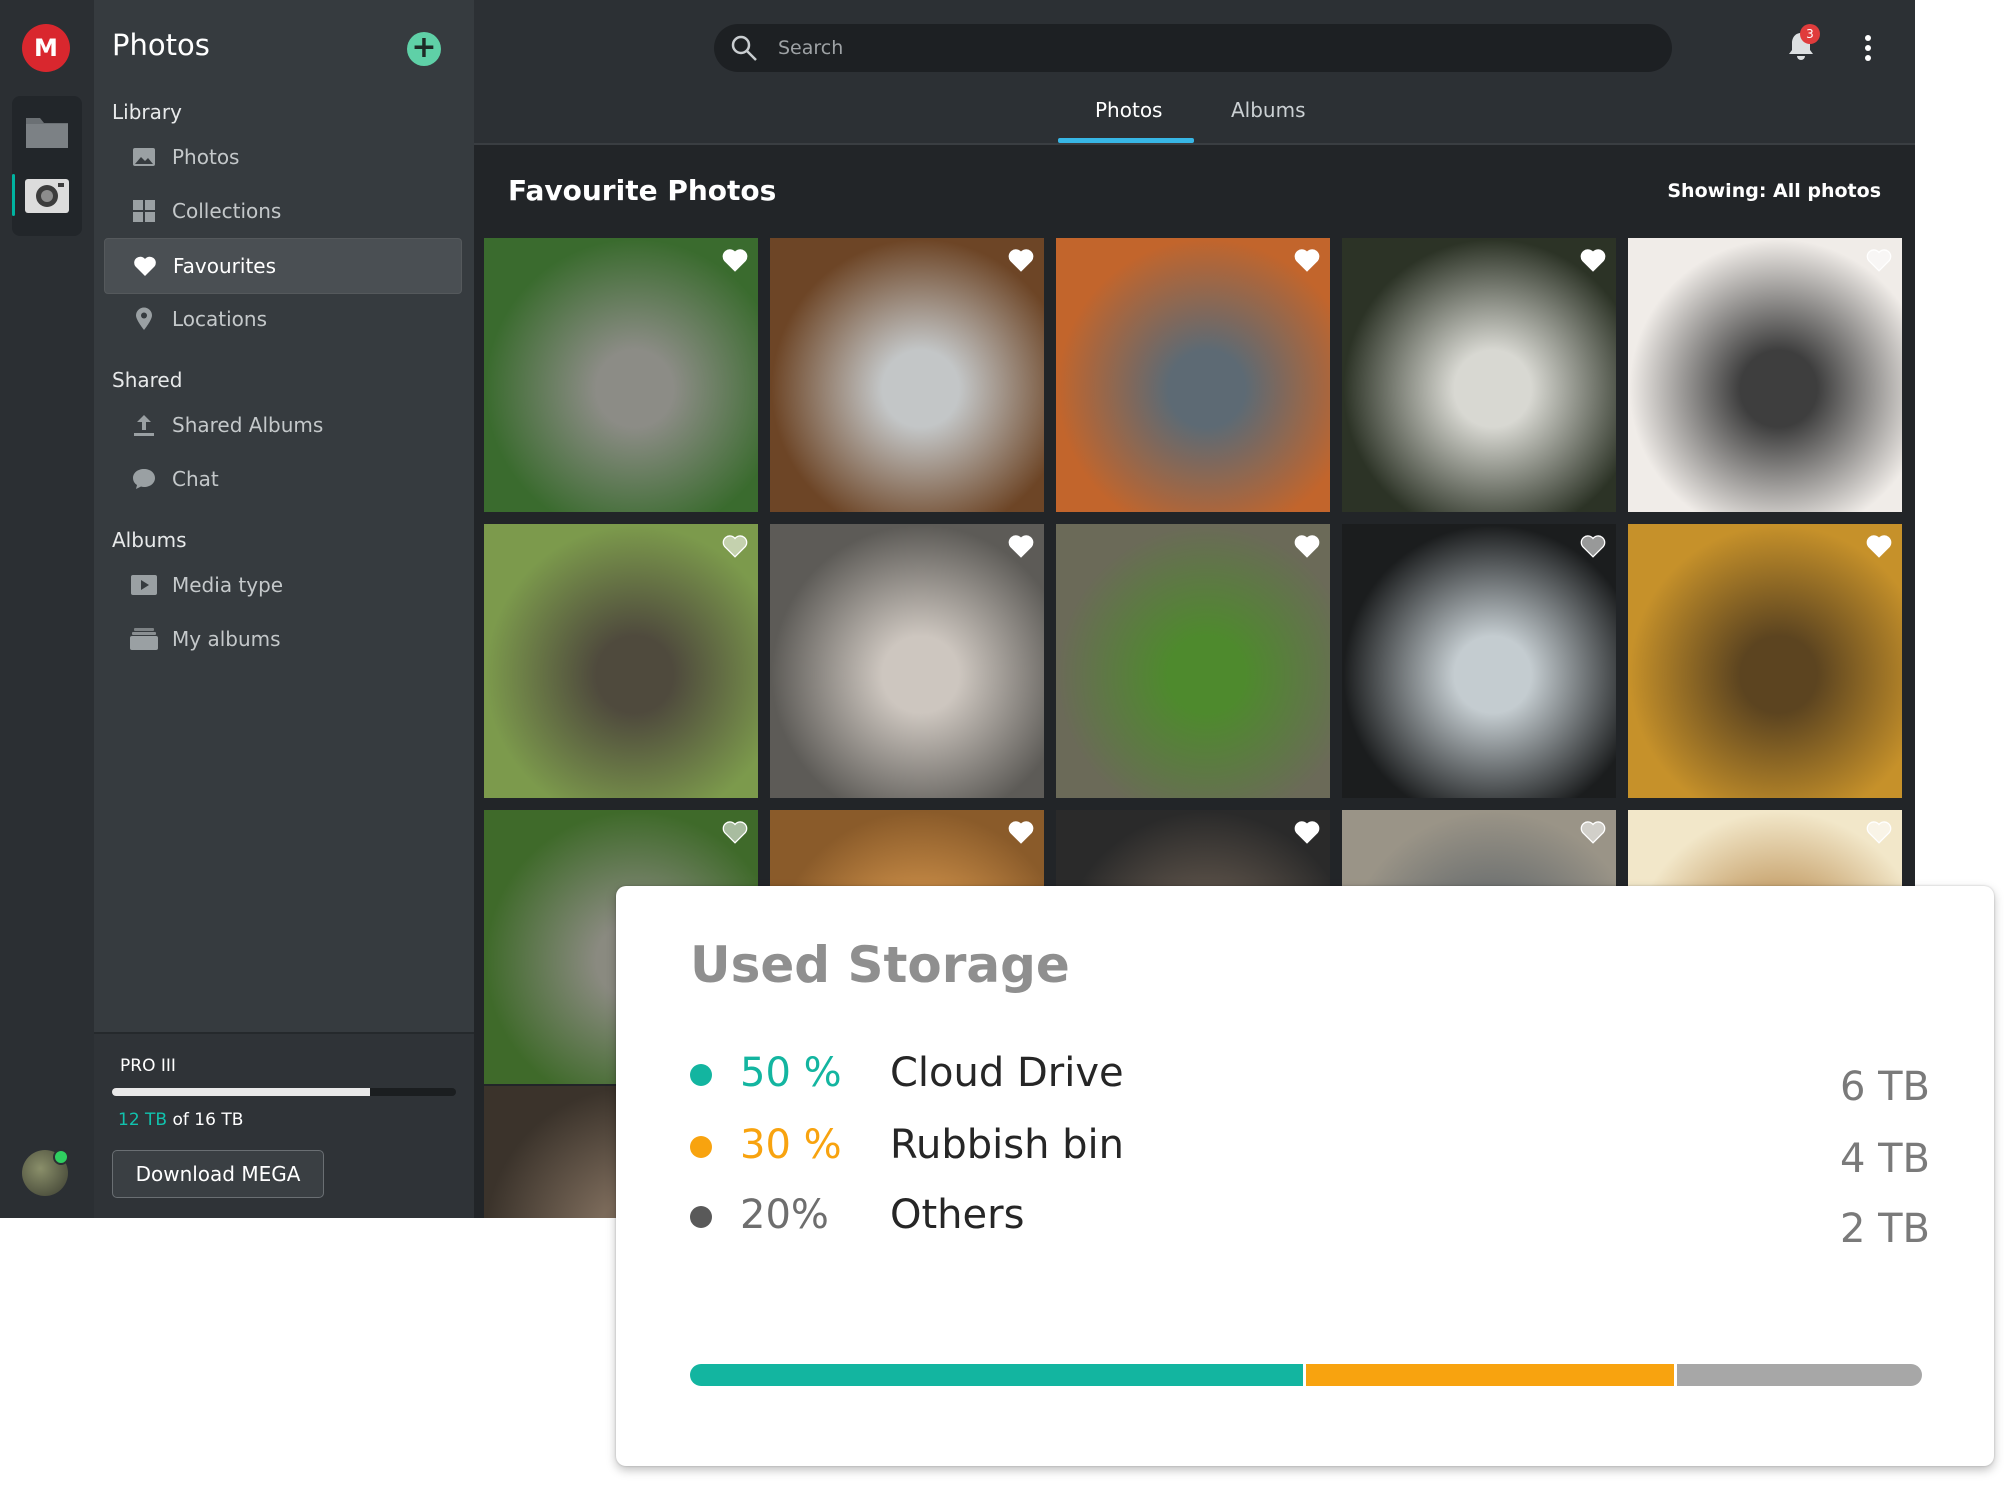  I want to click on search-icon, so click(744, 50).